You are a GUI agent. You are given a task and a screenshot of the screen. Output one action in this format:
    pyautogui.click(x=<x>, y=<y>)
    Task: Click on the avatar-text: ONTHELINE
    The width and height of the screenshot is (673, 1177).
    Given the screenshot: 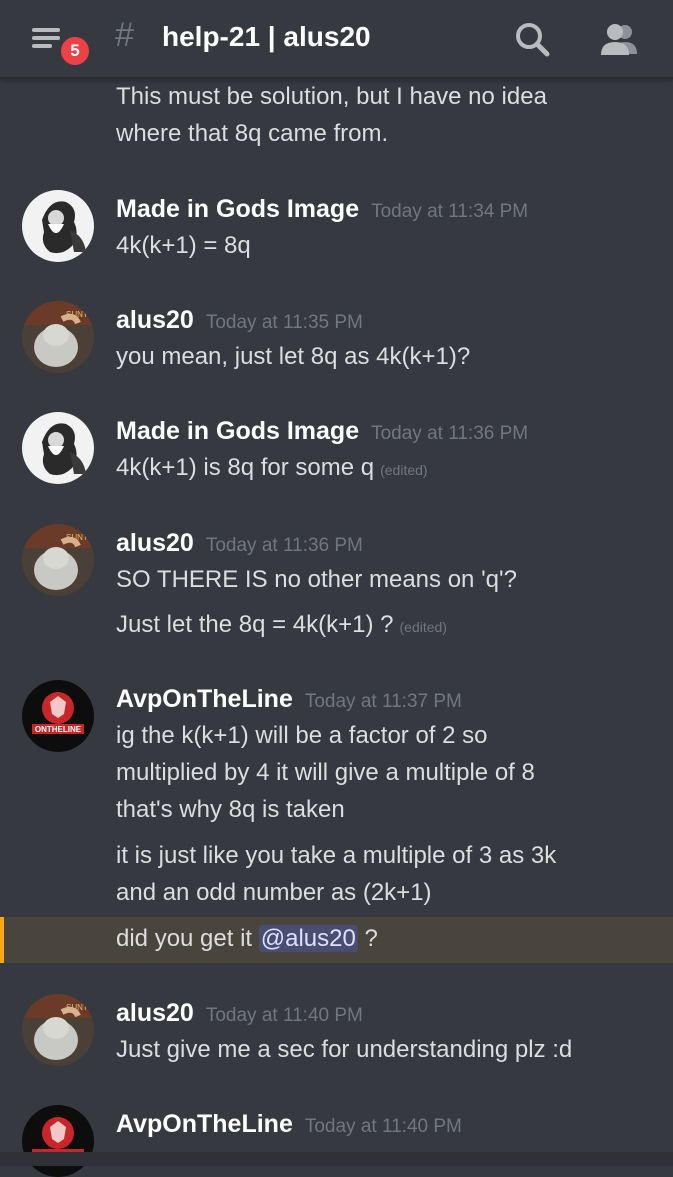 What is the action you would take?
    pyautogui.click(x=58, y=729)
    